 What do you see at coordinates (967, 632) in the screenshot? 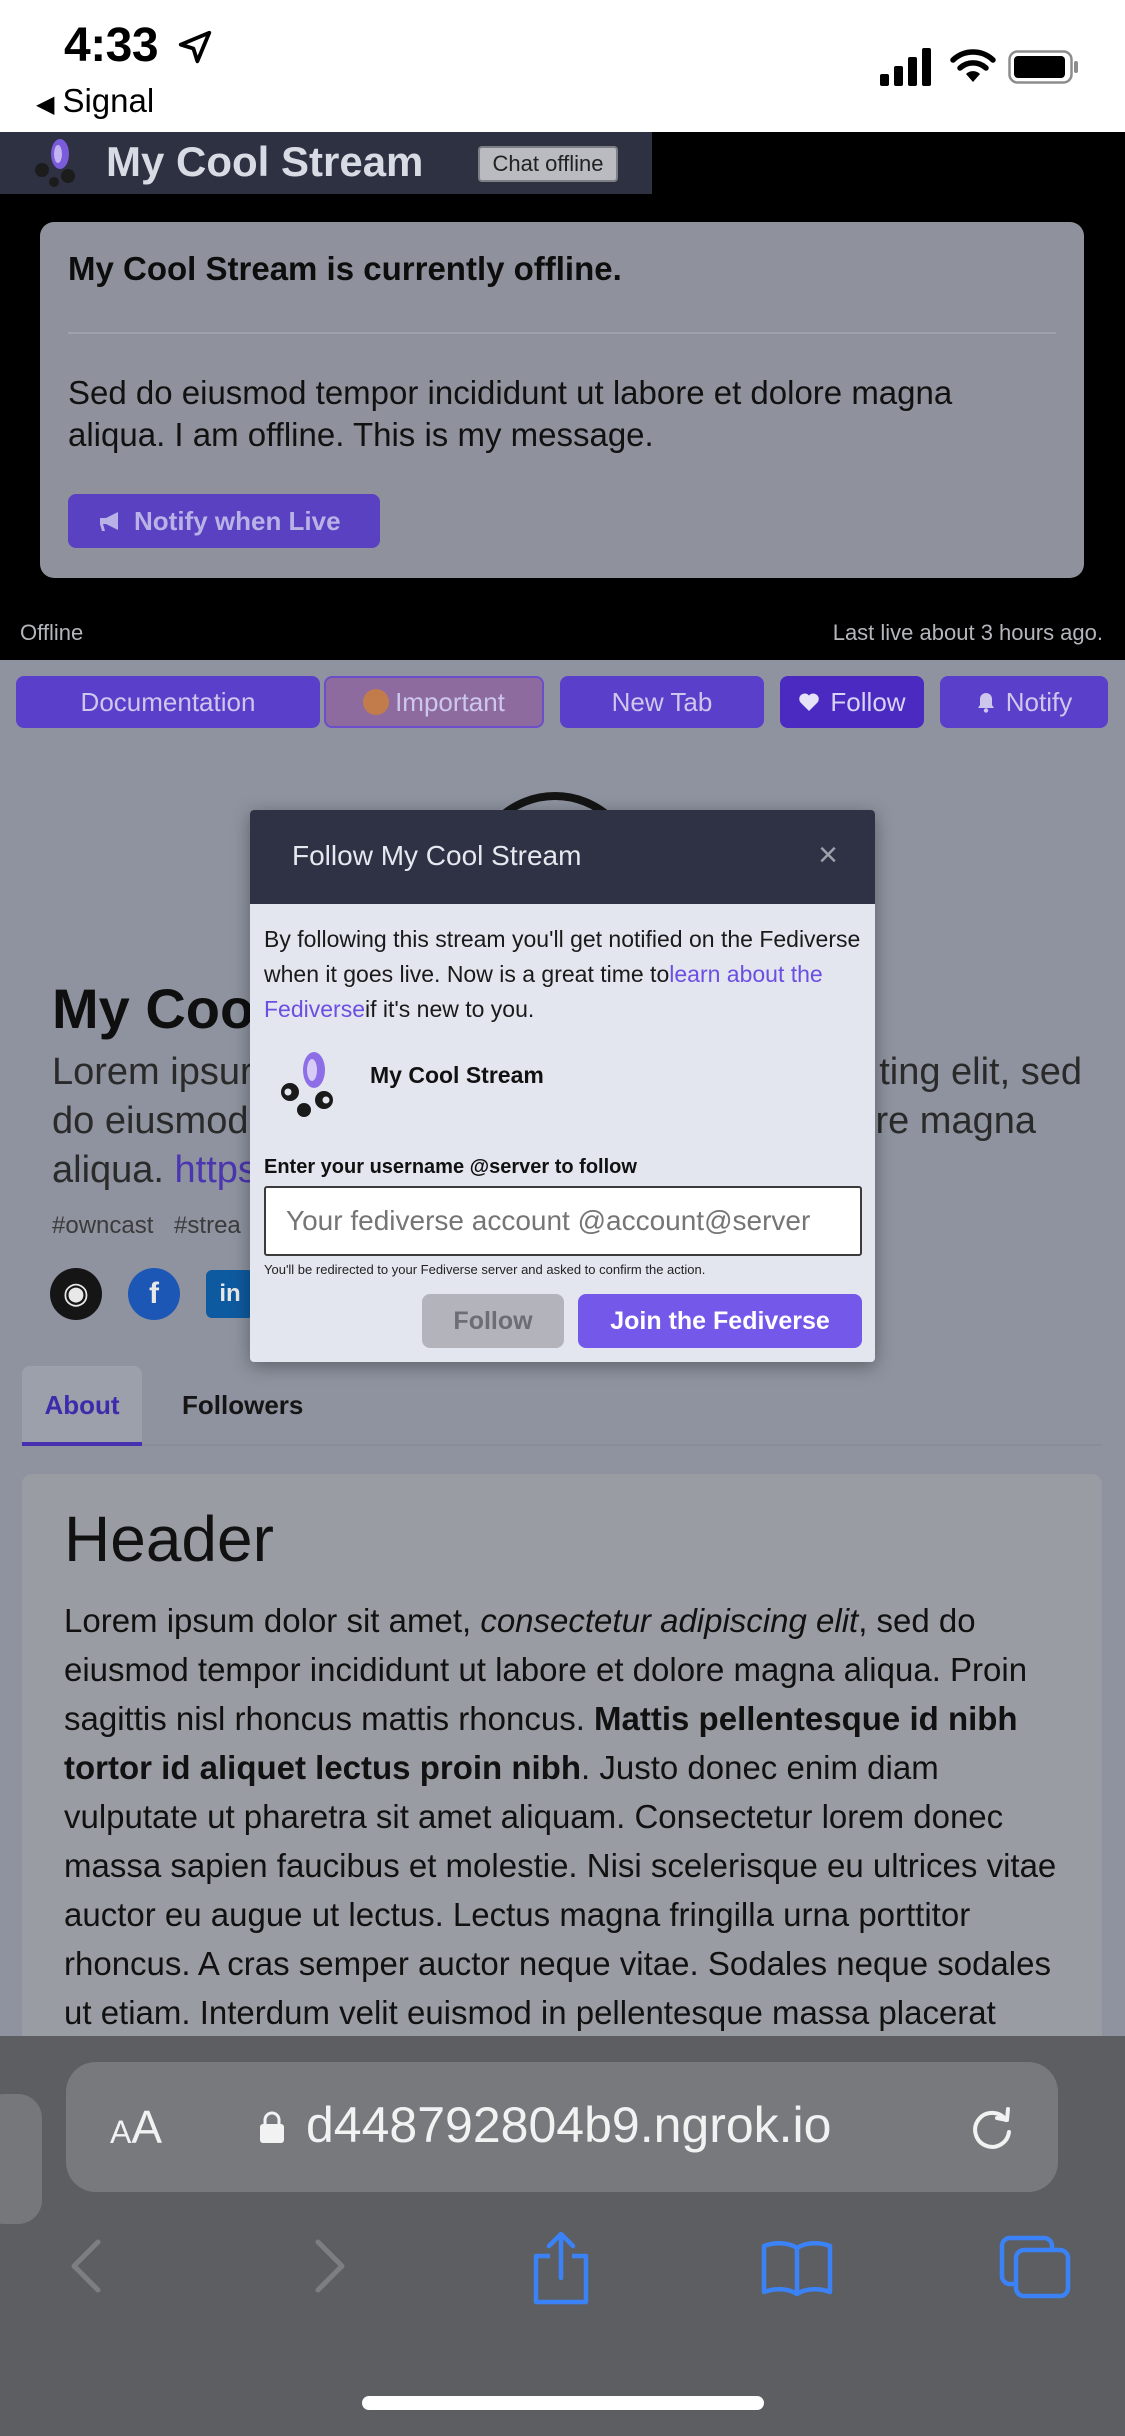
I see `last-live-time: Last live about 3 hours ago.` at bounding box center [967, 632].